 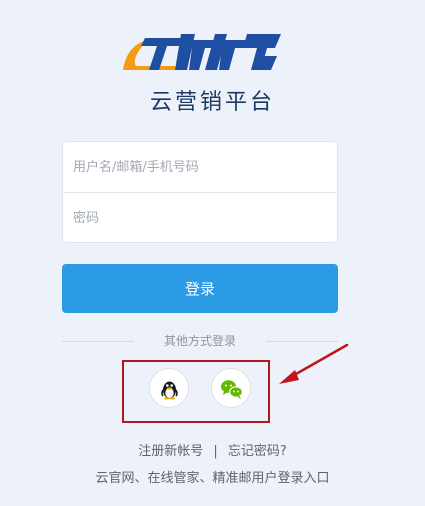 I want to click on brand-logo, so click(x=202, y=52).